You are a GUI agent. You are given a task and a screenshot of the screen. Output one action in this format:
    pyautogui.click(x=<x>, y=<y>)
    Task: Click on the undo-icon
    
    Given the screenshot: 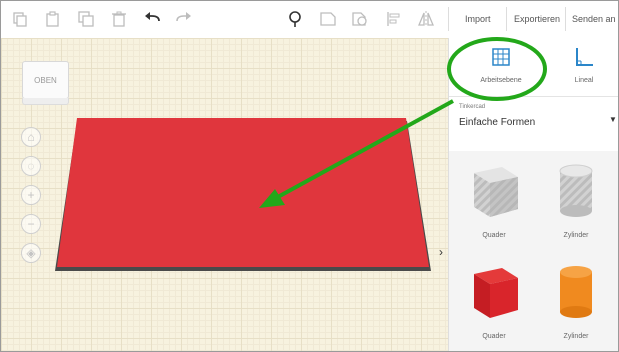 What is the action you would take?
    pyautogui.click(x=153, y=19)
    